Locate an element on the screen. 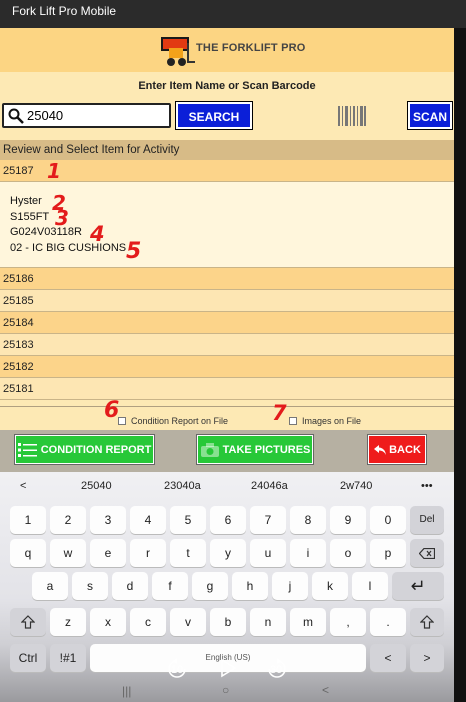 This screenshot has width=466, height=702. suggestion: 23040a is located at coordinates (182, 486).